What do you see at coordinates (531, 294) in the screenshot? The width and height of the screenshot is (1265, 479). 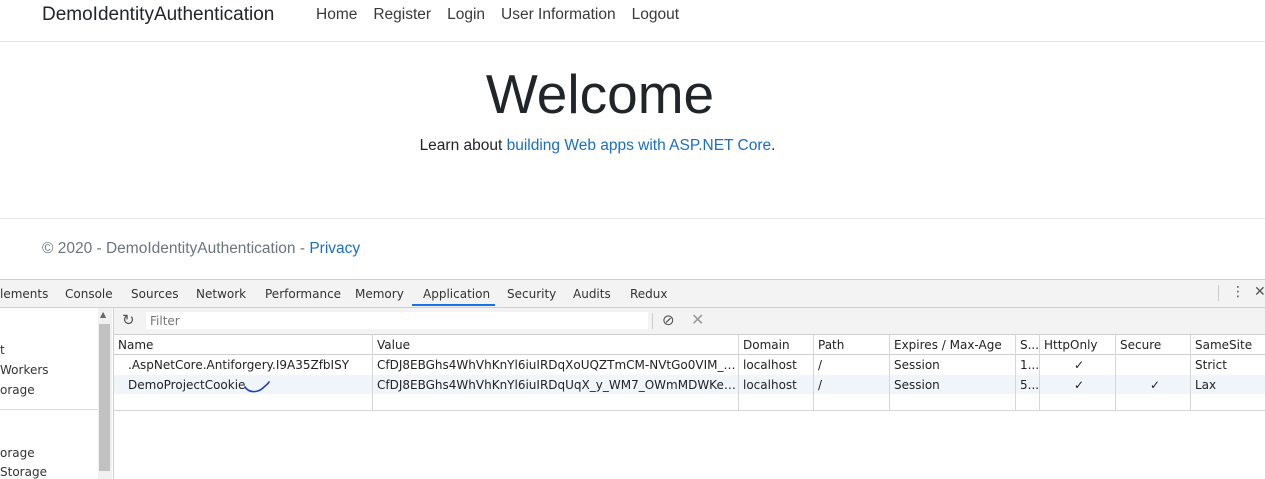 I see `tab-security: Security` at bounding box center [531, 294].